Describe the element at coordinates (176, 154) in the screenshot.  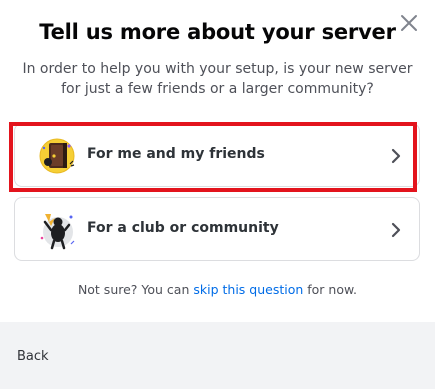
I see `option-friends-label: For me and my friends` at that location.